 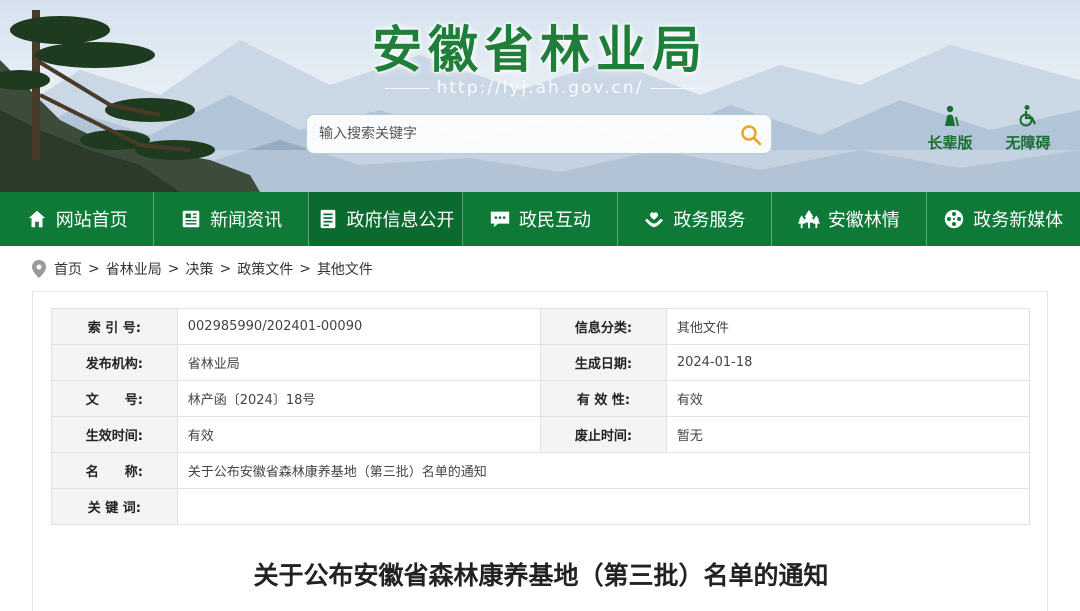 What do you see at coordinates (345, 269) in the screenshot?
I see `breadcrumb-other-docs: 其他文件` at bounding box center [345, 269].